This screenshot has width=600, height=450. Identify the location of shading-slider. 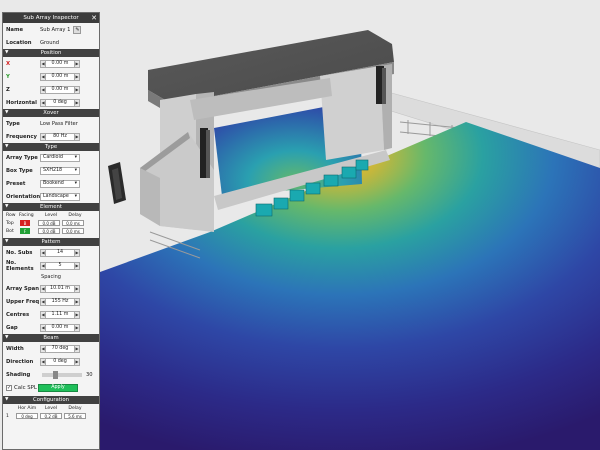
(62, 374).